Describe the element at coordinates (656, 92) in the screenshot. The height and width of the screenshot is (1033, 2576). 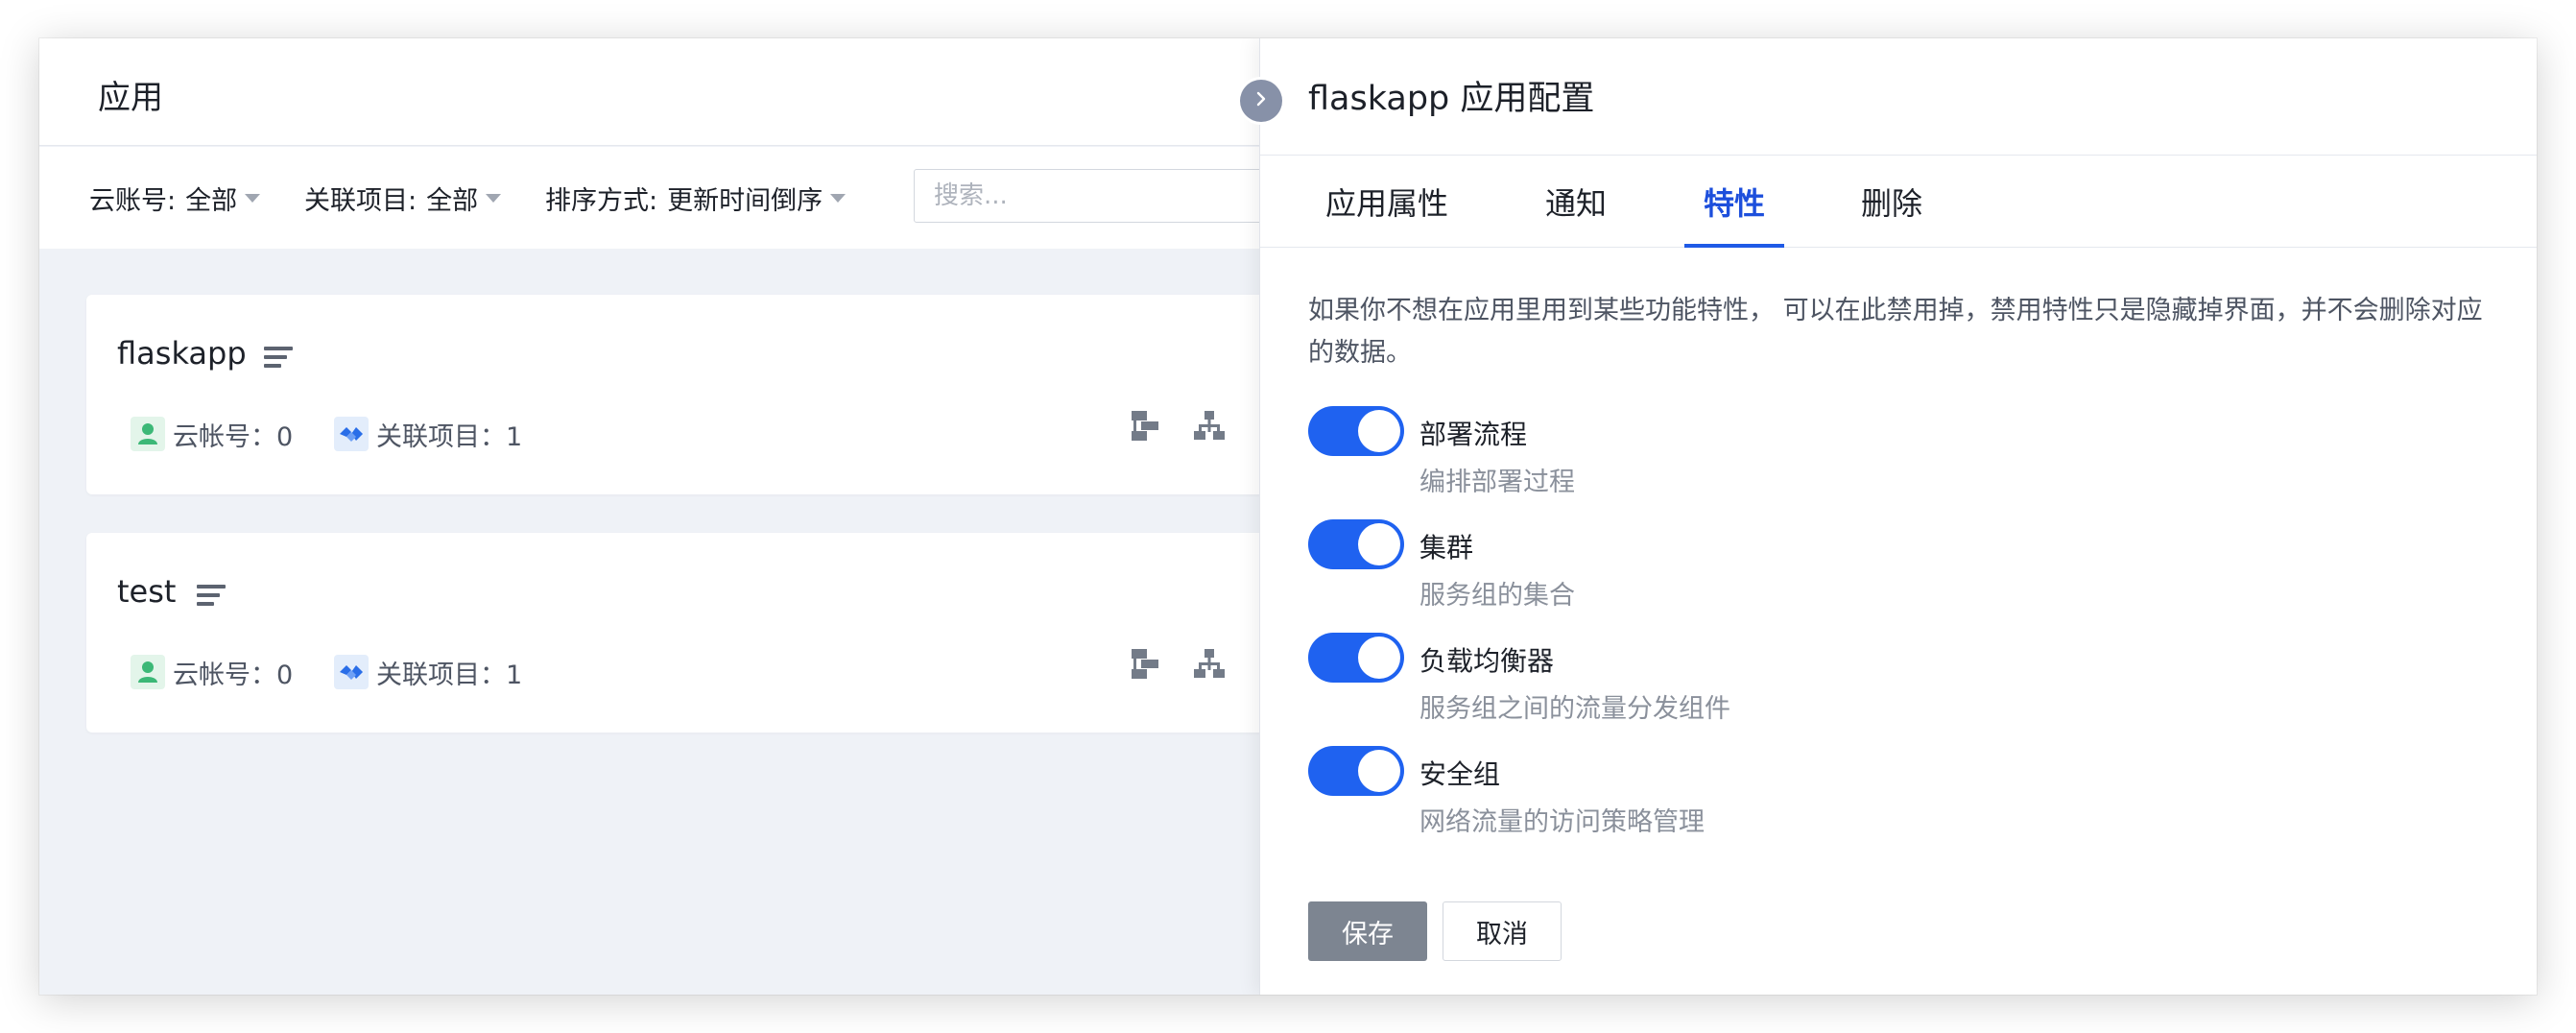
I see `page-header: 应用` at that location.